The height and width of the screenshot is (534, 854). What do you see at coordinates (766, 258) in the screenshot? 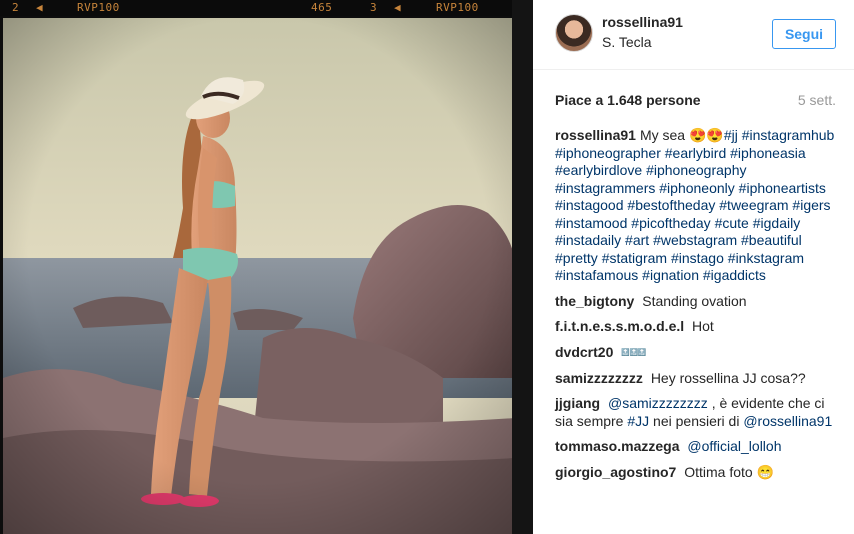
I see `hashtag-link: #inkstagram` at bounding box center [766, 258].